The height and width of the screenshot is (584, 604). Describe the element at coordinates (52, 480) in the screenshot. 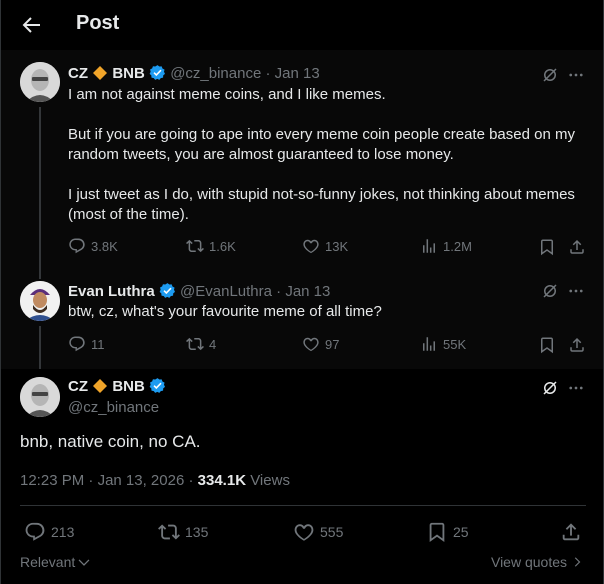

I see `post-time: 12:23 PM` at that location.